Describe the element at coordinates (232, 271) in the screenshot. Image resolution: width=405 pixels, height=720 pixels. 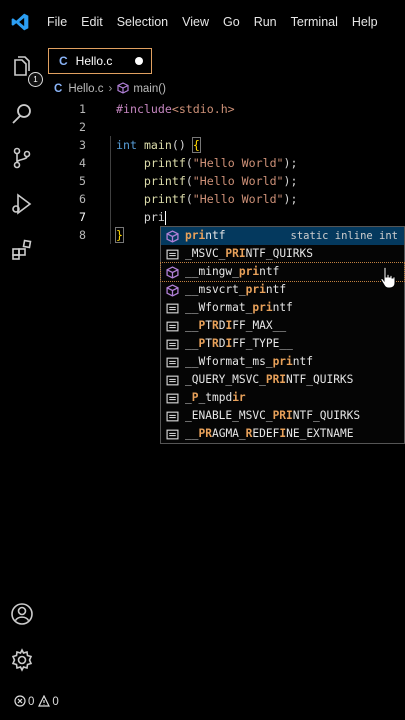
I see `suggestion-label: __mingw_printf` at that location.